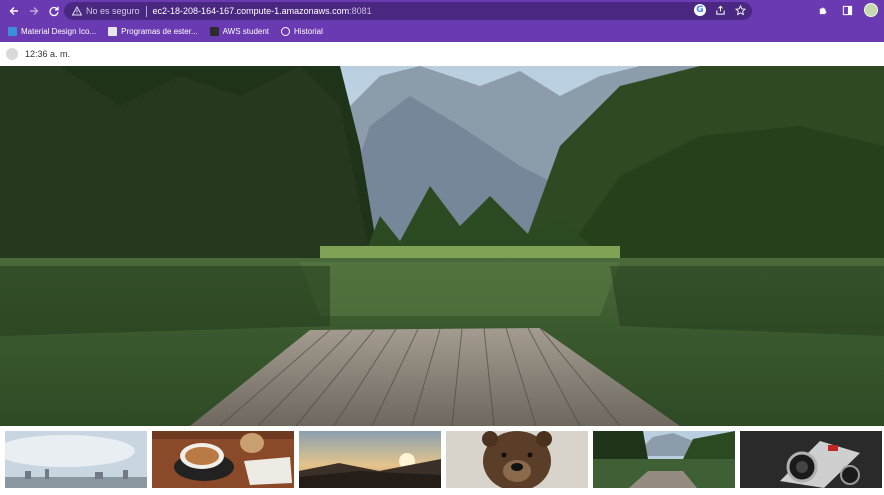 The image size is (884, 495). I want to click on thumbnail-lake-pier, so click(664, 459).